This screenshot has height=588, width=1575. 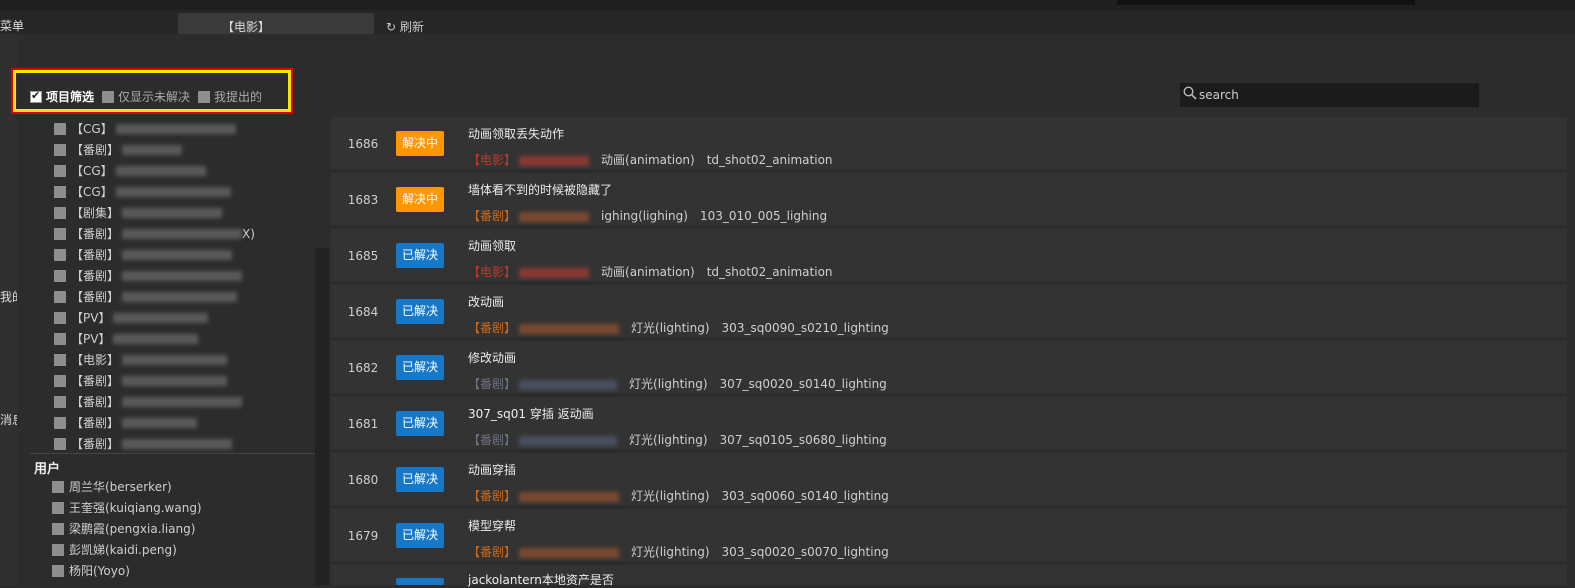 I want to click on user-item: 王奎强(kuiqiang.wang), so click(x=127, y=507).